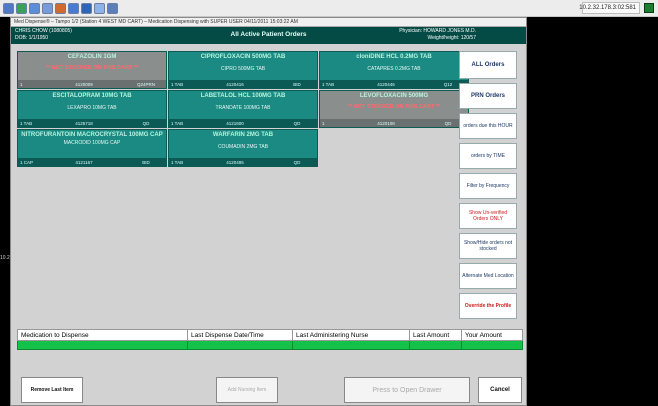 The image size is (658, 406). Describe the element at coordinates (488, 246) in the screenshot. I see `show-hide-unstocked-button: Show/Hide orders not stocked` at that location.